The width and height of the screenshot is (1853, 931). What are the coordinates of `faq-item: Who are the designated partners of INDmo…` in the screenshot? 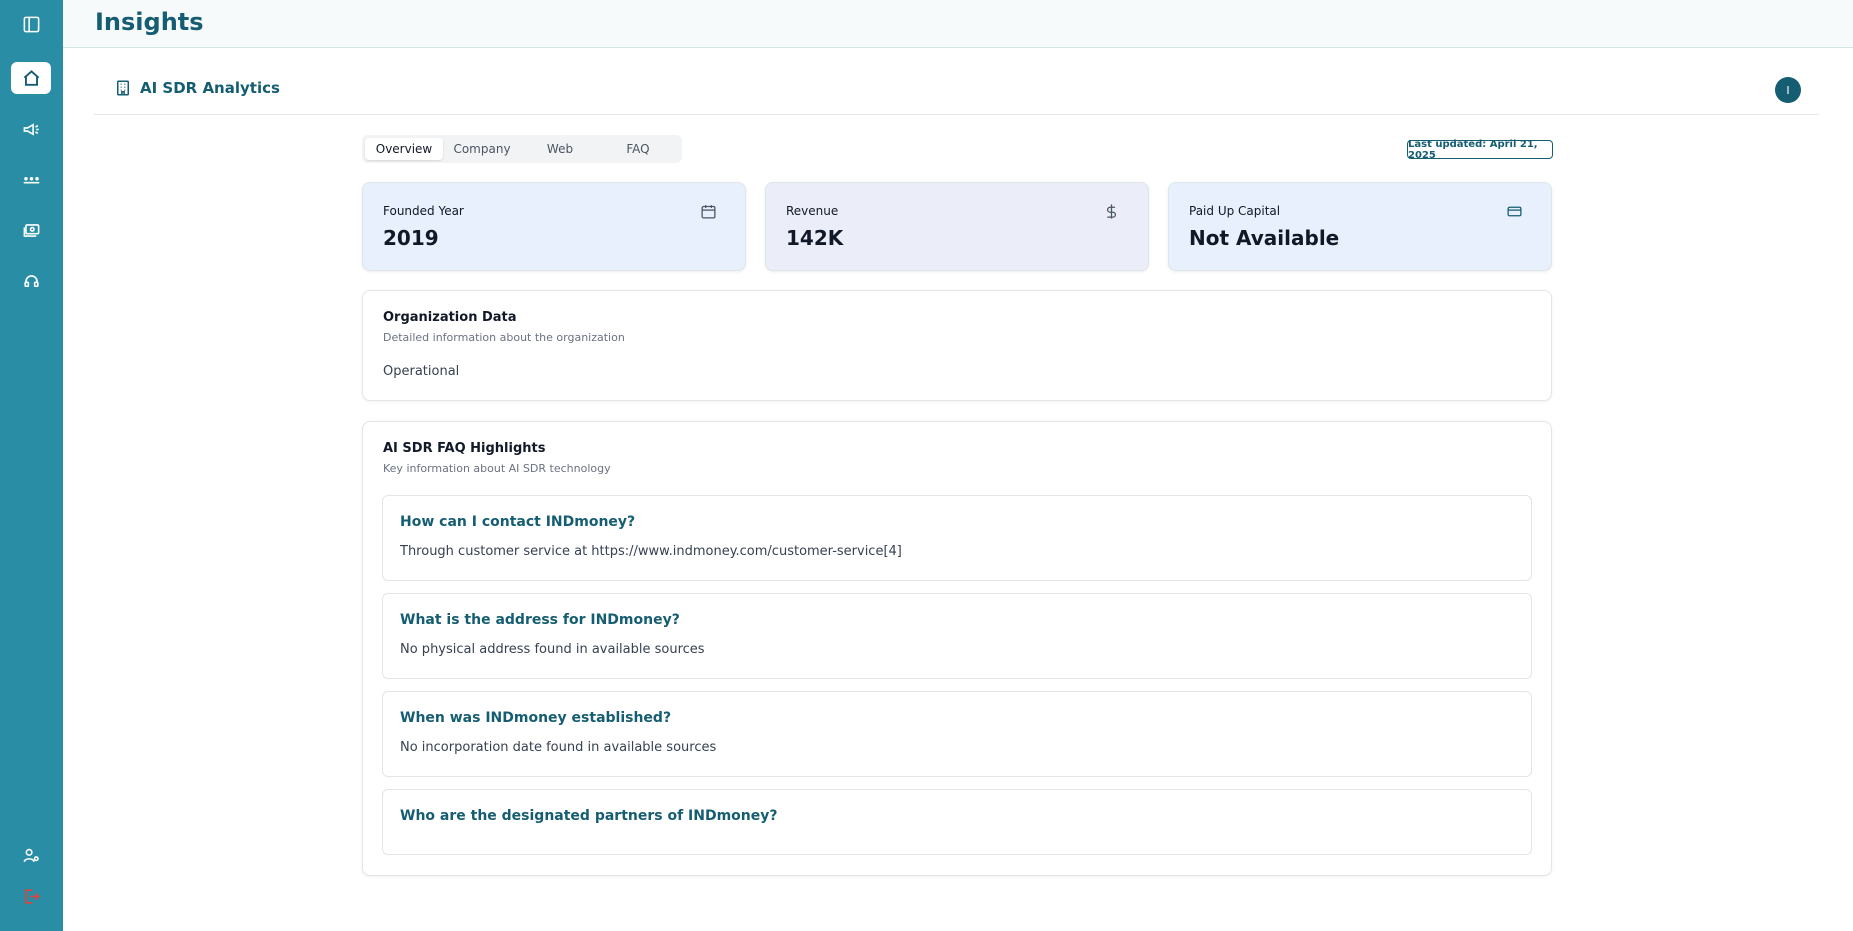 It's located at (957, 822).